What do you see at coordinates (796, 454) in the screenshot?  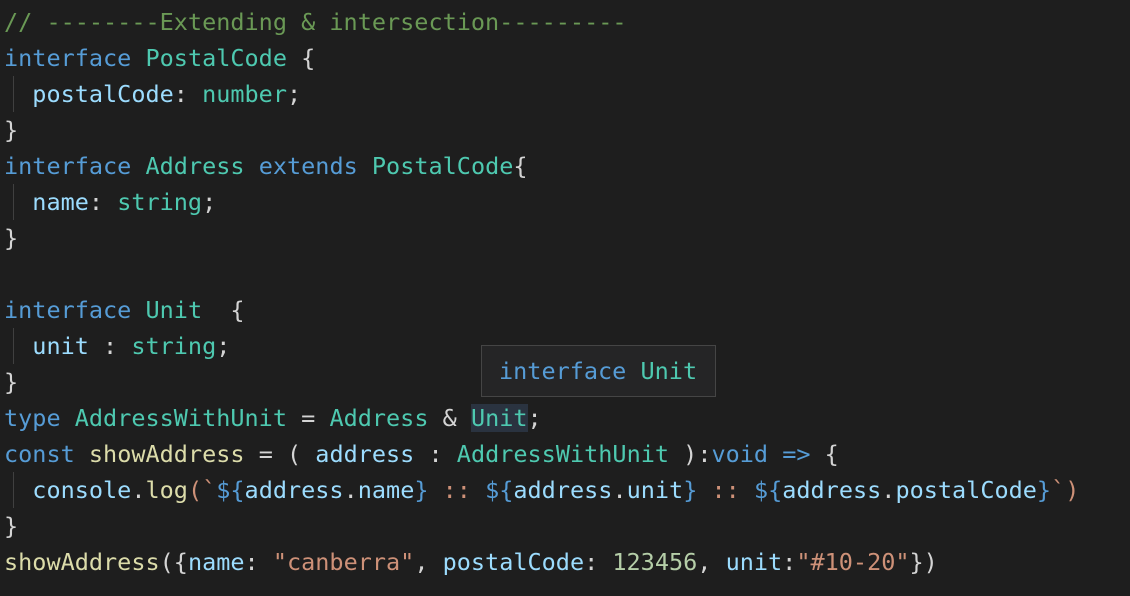 I see `arrow: =>` at bounding box center [796, 454].